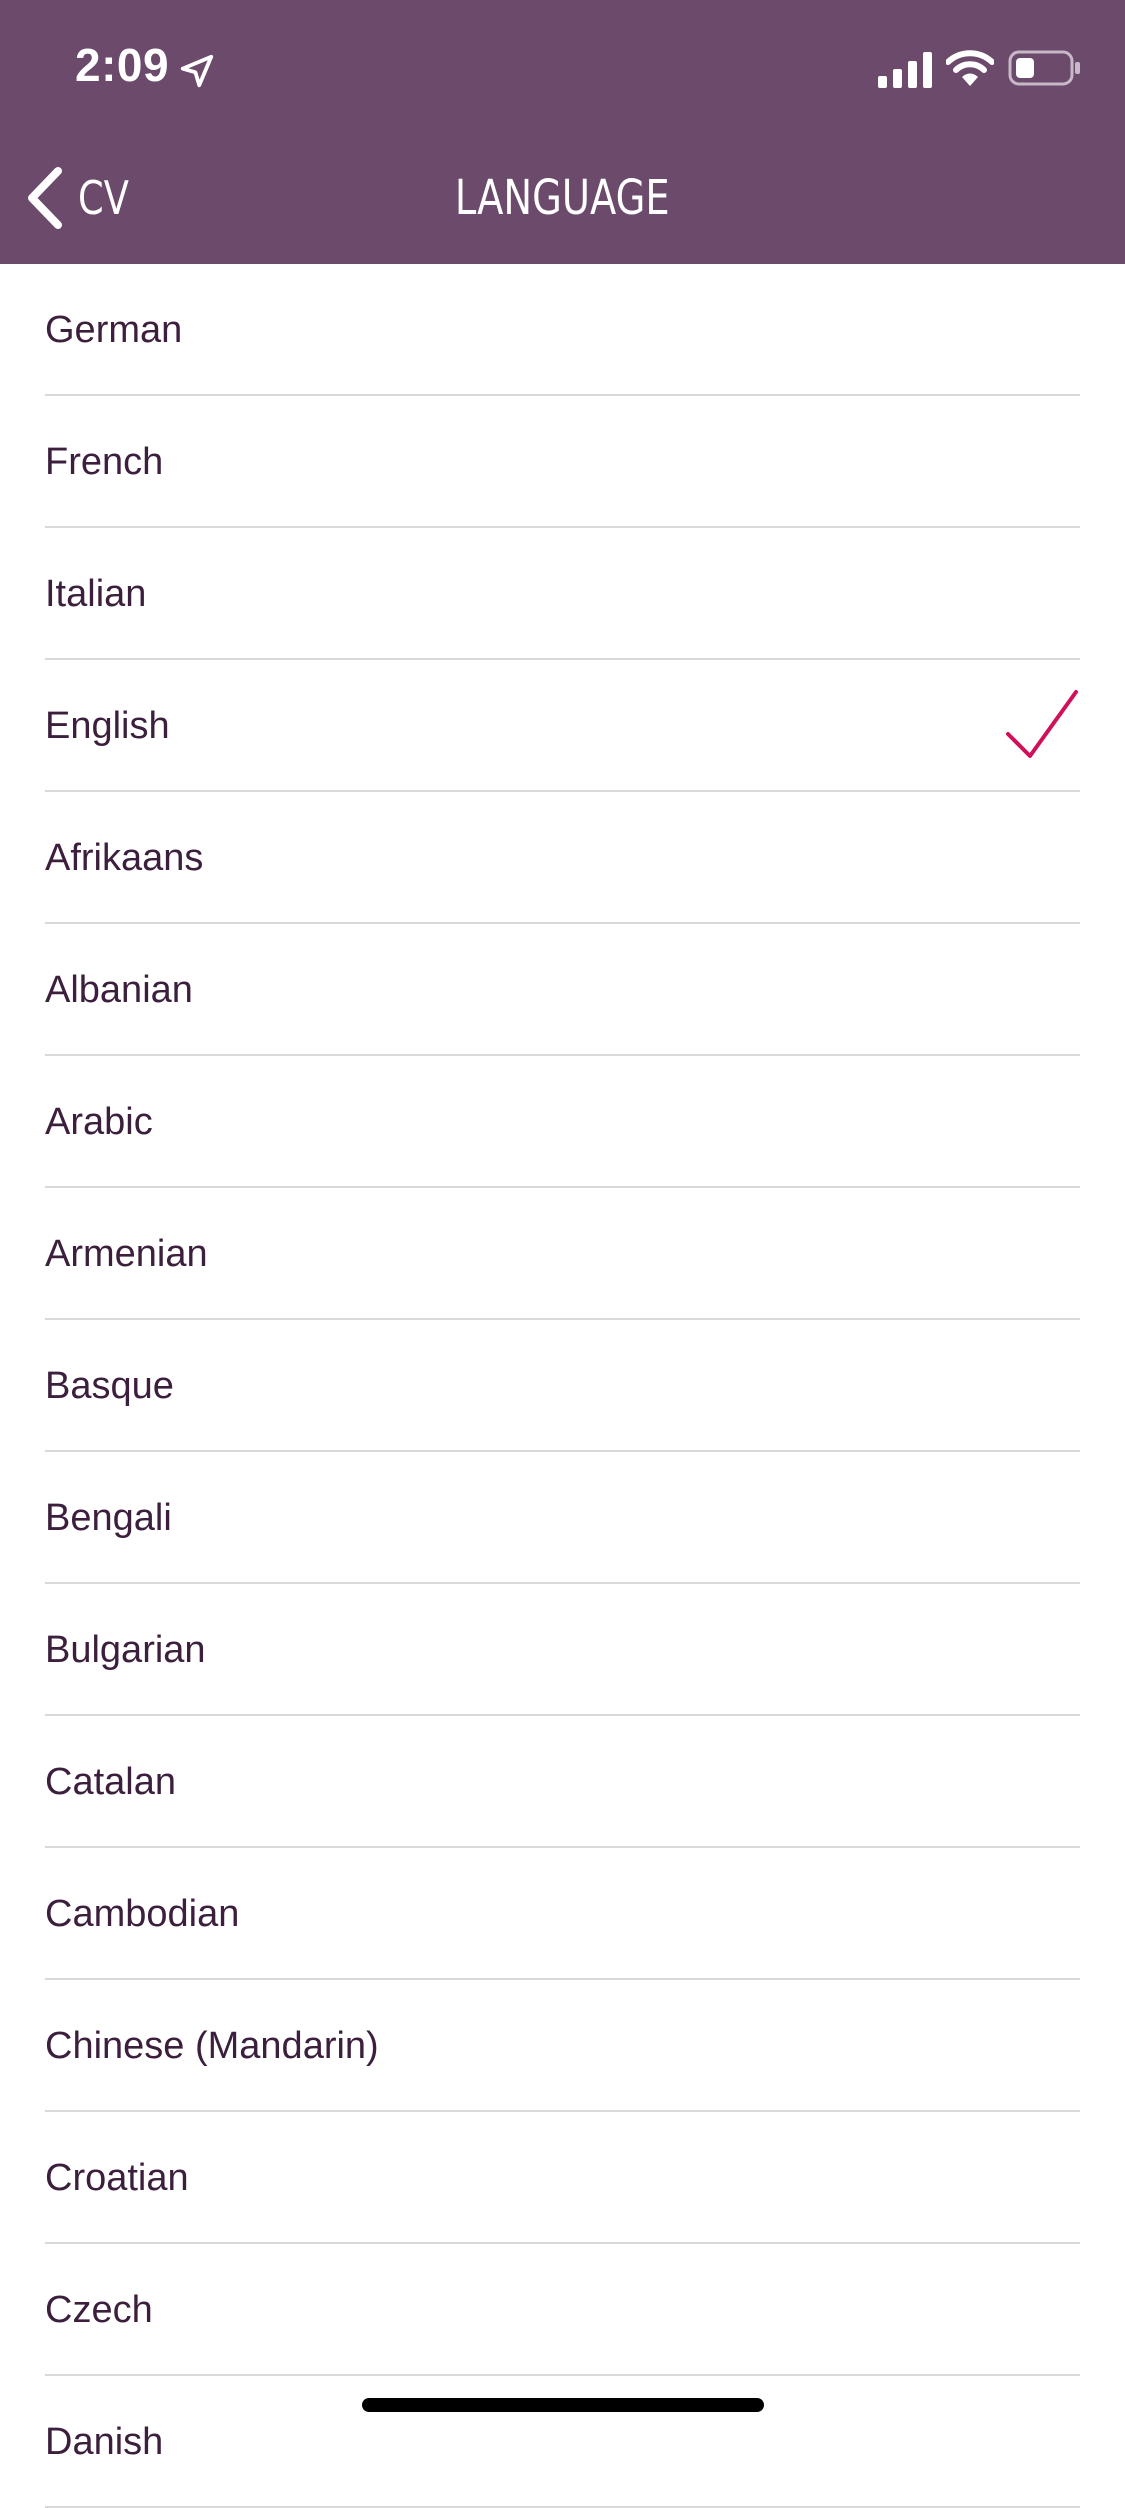 The height and width of the screenshot is (2508, 1125). Describe the element at coordinates (125, 1650) in the screenshot. I see `language-label: Bulgarian` at that location.